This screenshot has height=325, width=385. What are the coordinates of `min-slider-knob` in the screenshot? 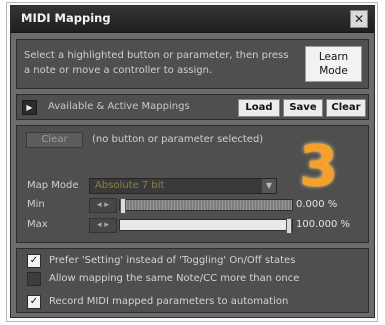 It's located at (123, 206).